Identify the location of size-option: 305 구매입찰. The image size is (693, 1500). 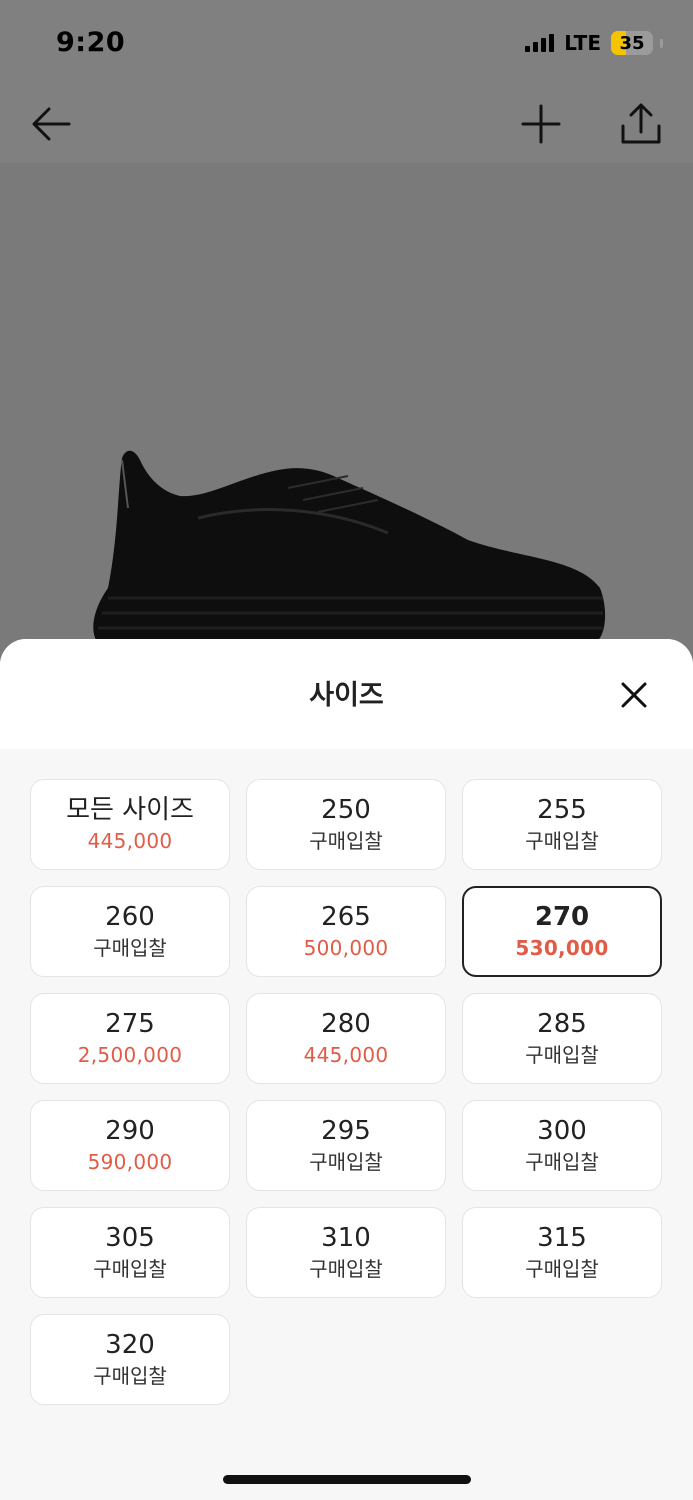
(130, 1252).